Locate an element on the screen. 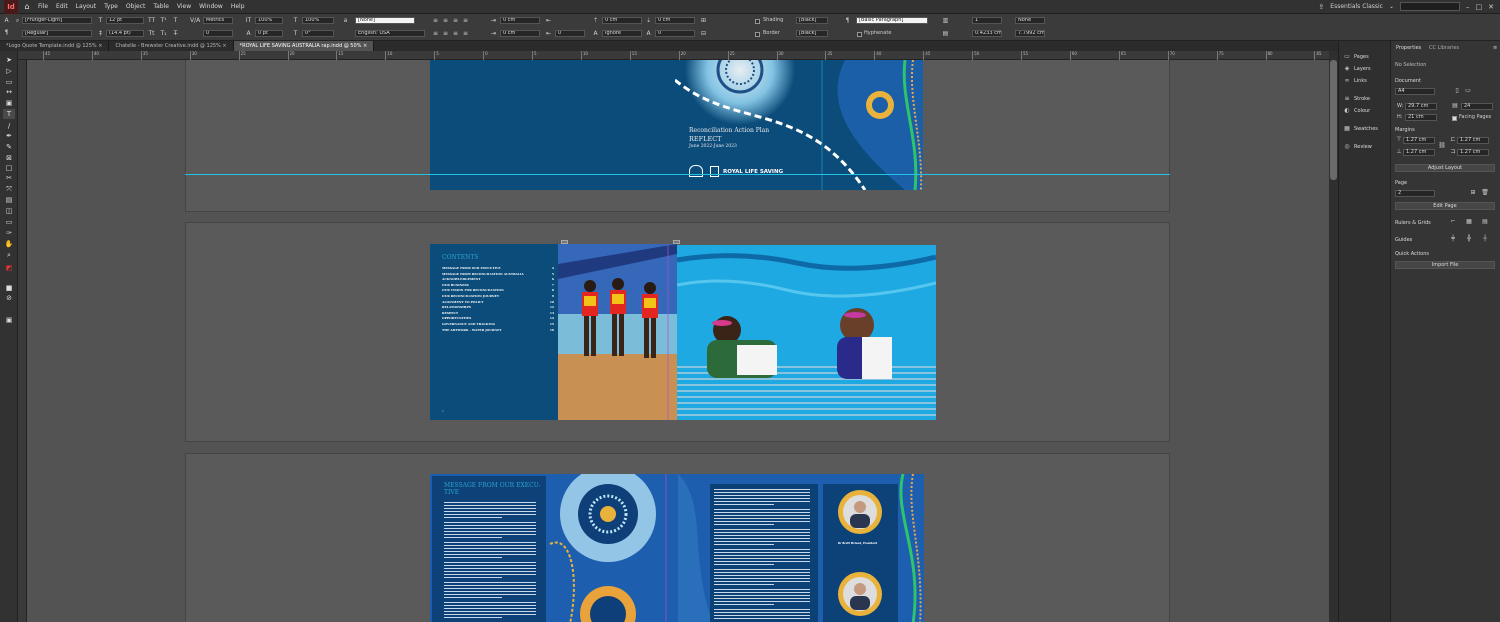 The height and width of the screenshot is (622, 1500). kerning-field: Metrics is located at coordinates (218, 20).